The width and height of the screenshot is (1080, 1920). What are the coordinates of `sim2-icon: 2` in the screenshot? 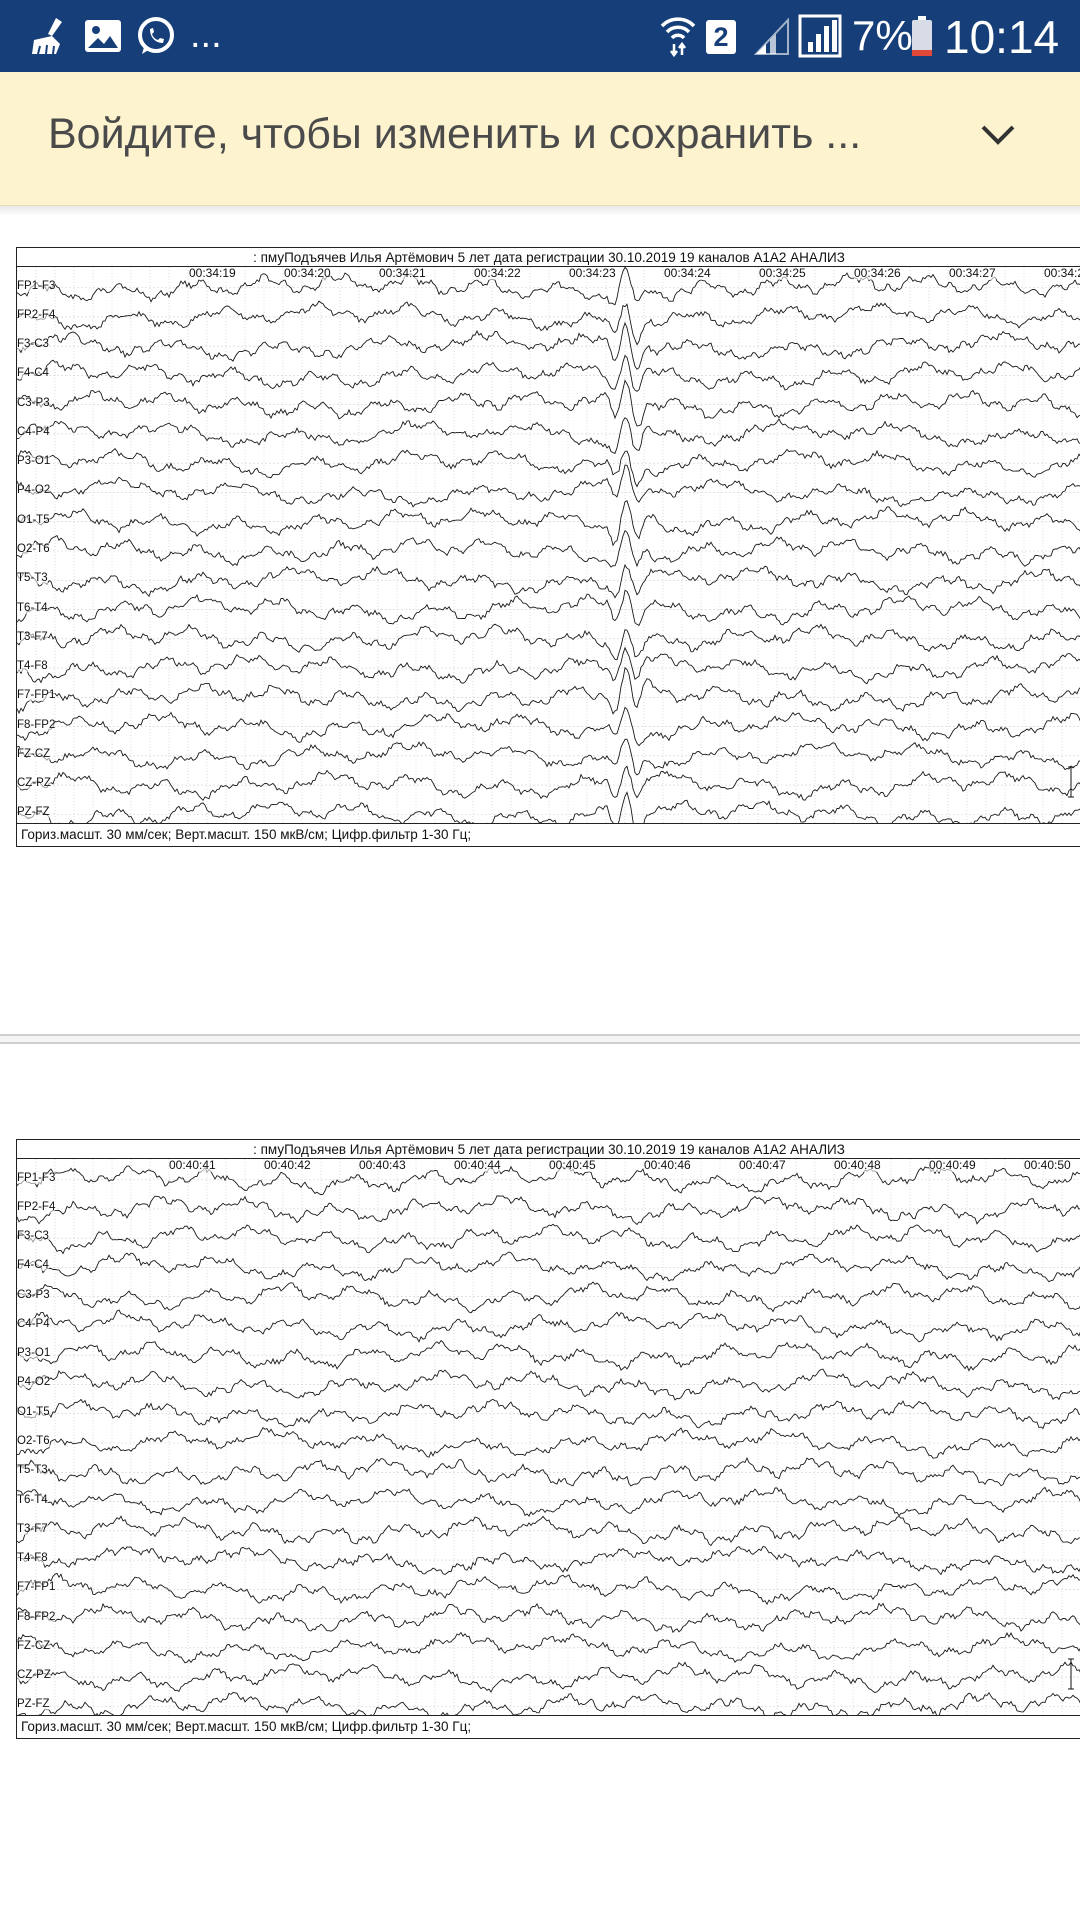 It's located at (721, 37).